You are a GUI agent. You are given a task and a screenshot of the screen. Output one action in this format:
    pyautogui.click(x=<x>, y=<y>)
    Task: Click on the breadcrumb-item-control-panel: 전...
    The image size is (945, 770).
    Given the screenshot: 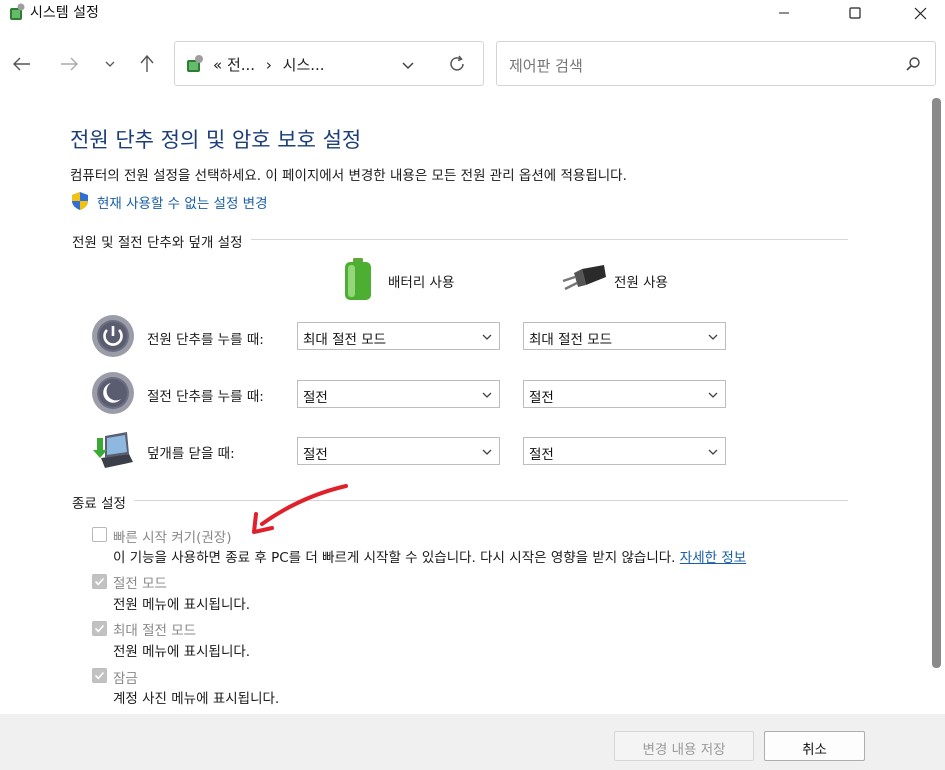 What is the action you would take?
    pyautogui.click(x=241, y=65)
    